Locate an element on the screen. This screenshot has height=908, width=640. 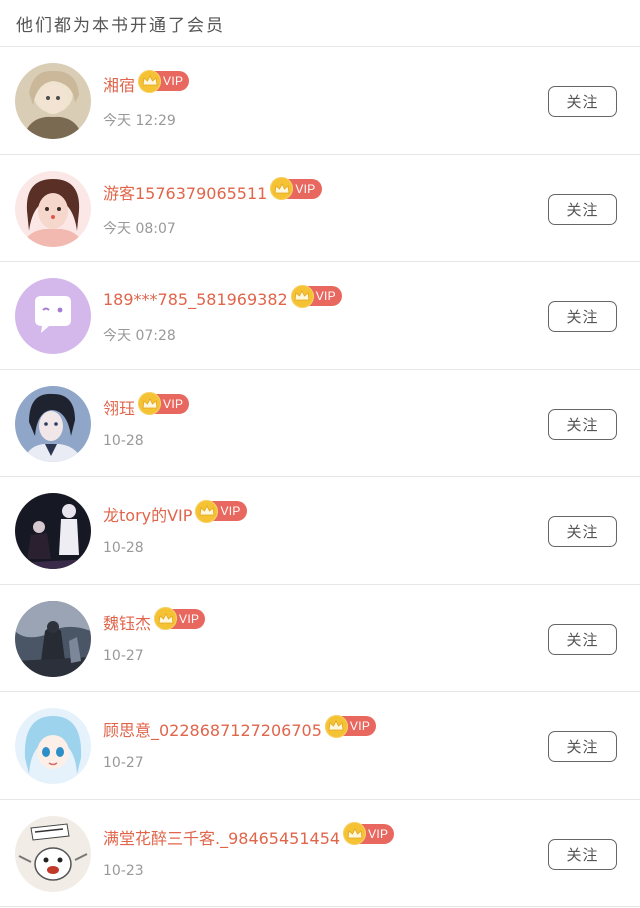
list-item: 满堂花醉三千客._98465451454 VIP 10-23 关注 is located at coordinates (320, 853).